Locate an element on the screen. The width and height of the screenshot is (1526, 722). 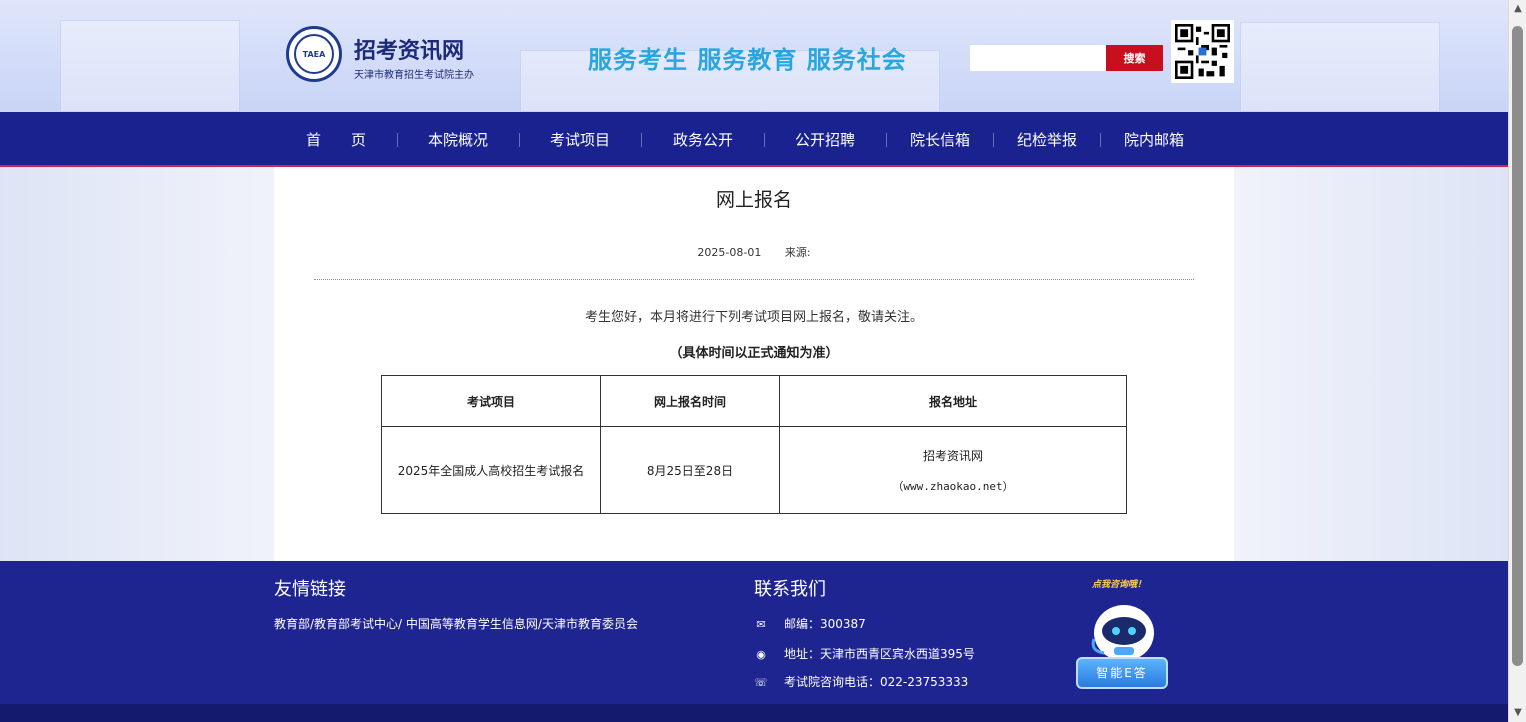
contact-postcode-text: 邮编：300387 is located at coordinates (825, 624).